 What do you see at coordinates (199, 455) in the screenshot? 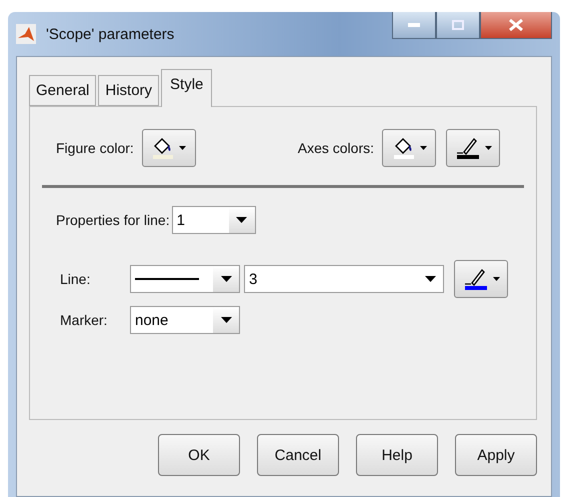
I see `dialog-button: OK` at bounding box center [199, 455].